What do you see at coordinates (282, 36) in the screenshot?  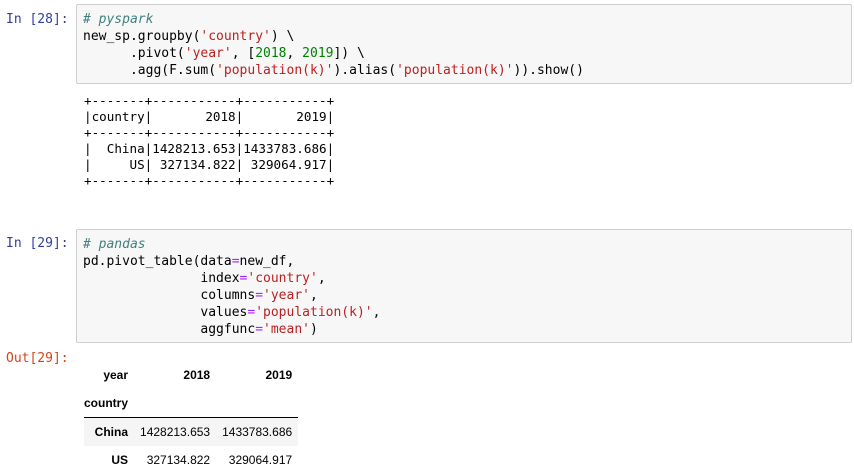 I see `code-token: ) \` at bounding box center [282, 36].